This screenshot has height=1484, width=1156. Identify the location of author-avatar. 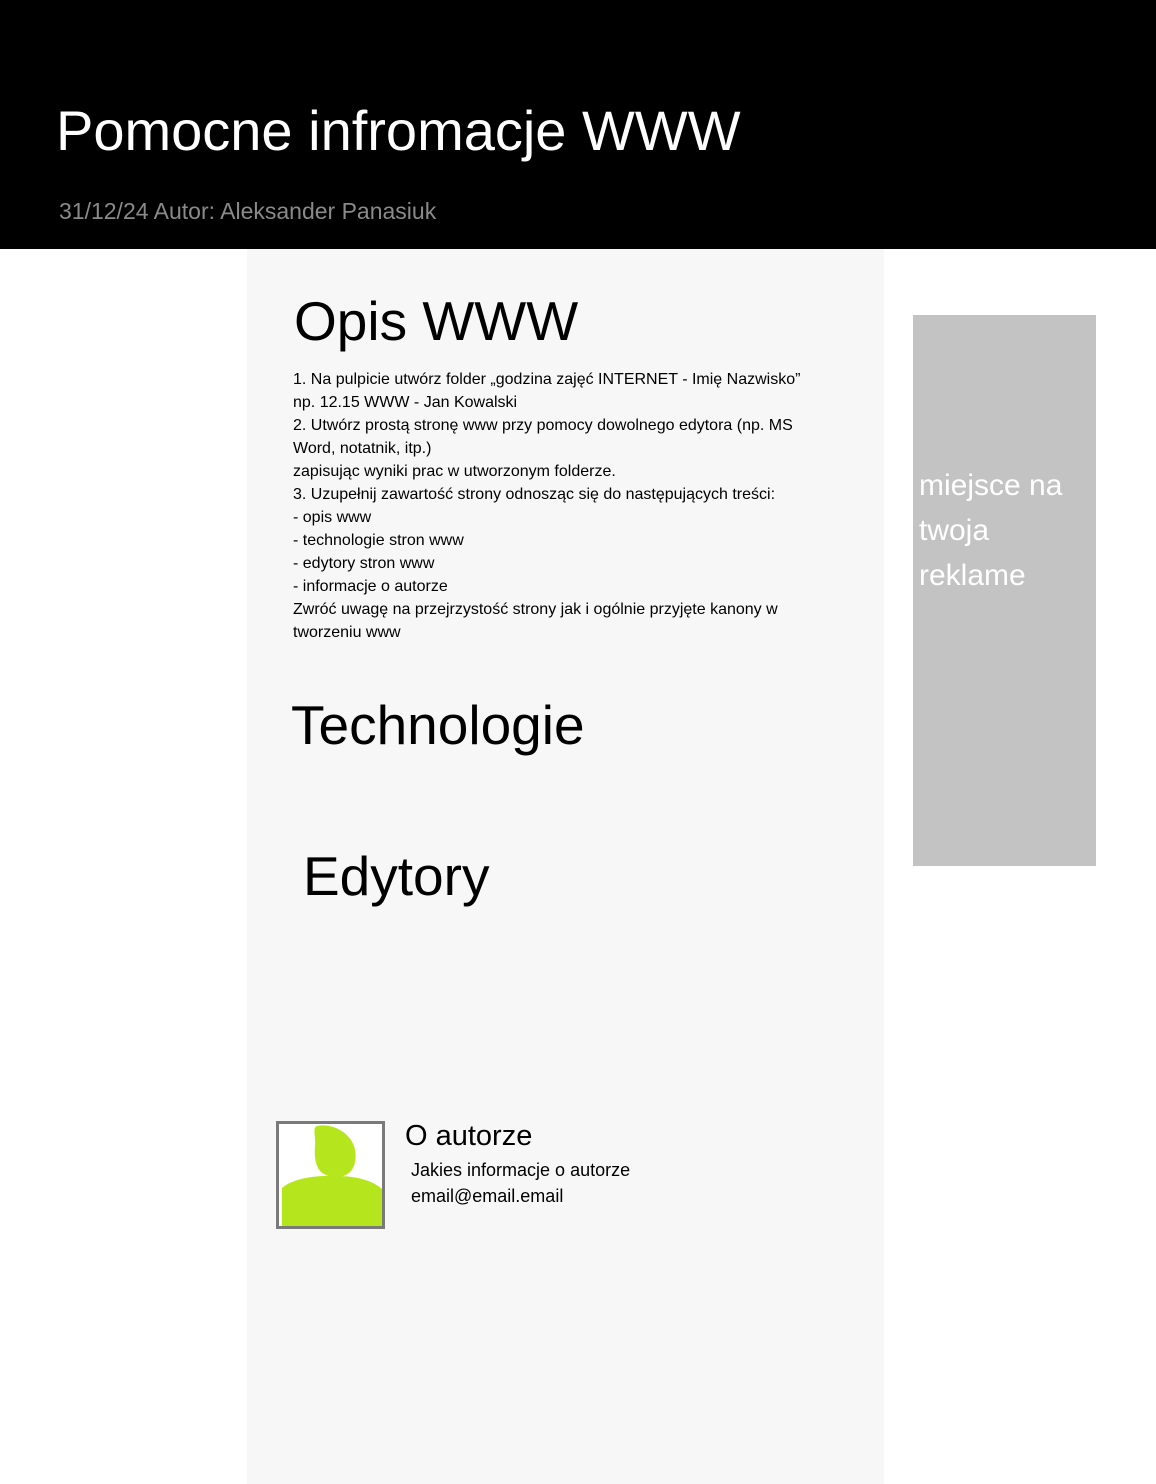
(330, 1175).